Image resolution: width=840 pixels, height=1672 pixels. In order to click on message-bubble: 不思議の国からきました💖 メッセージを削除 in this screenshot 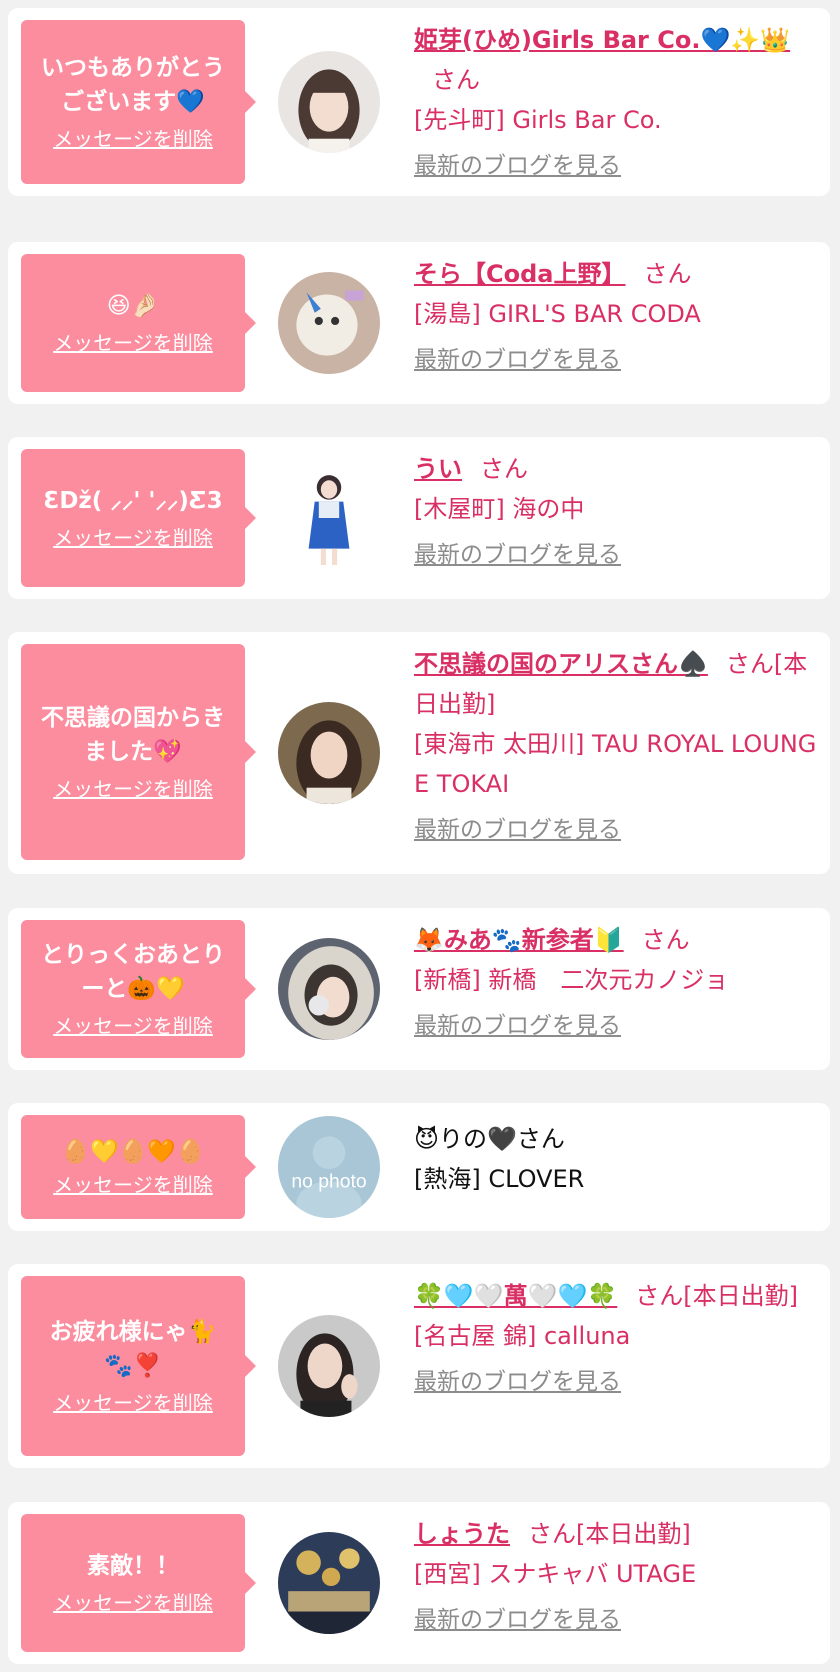, I will do `click(138, 752)`.